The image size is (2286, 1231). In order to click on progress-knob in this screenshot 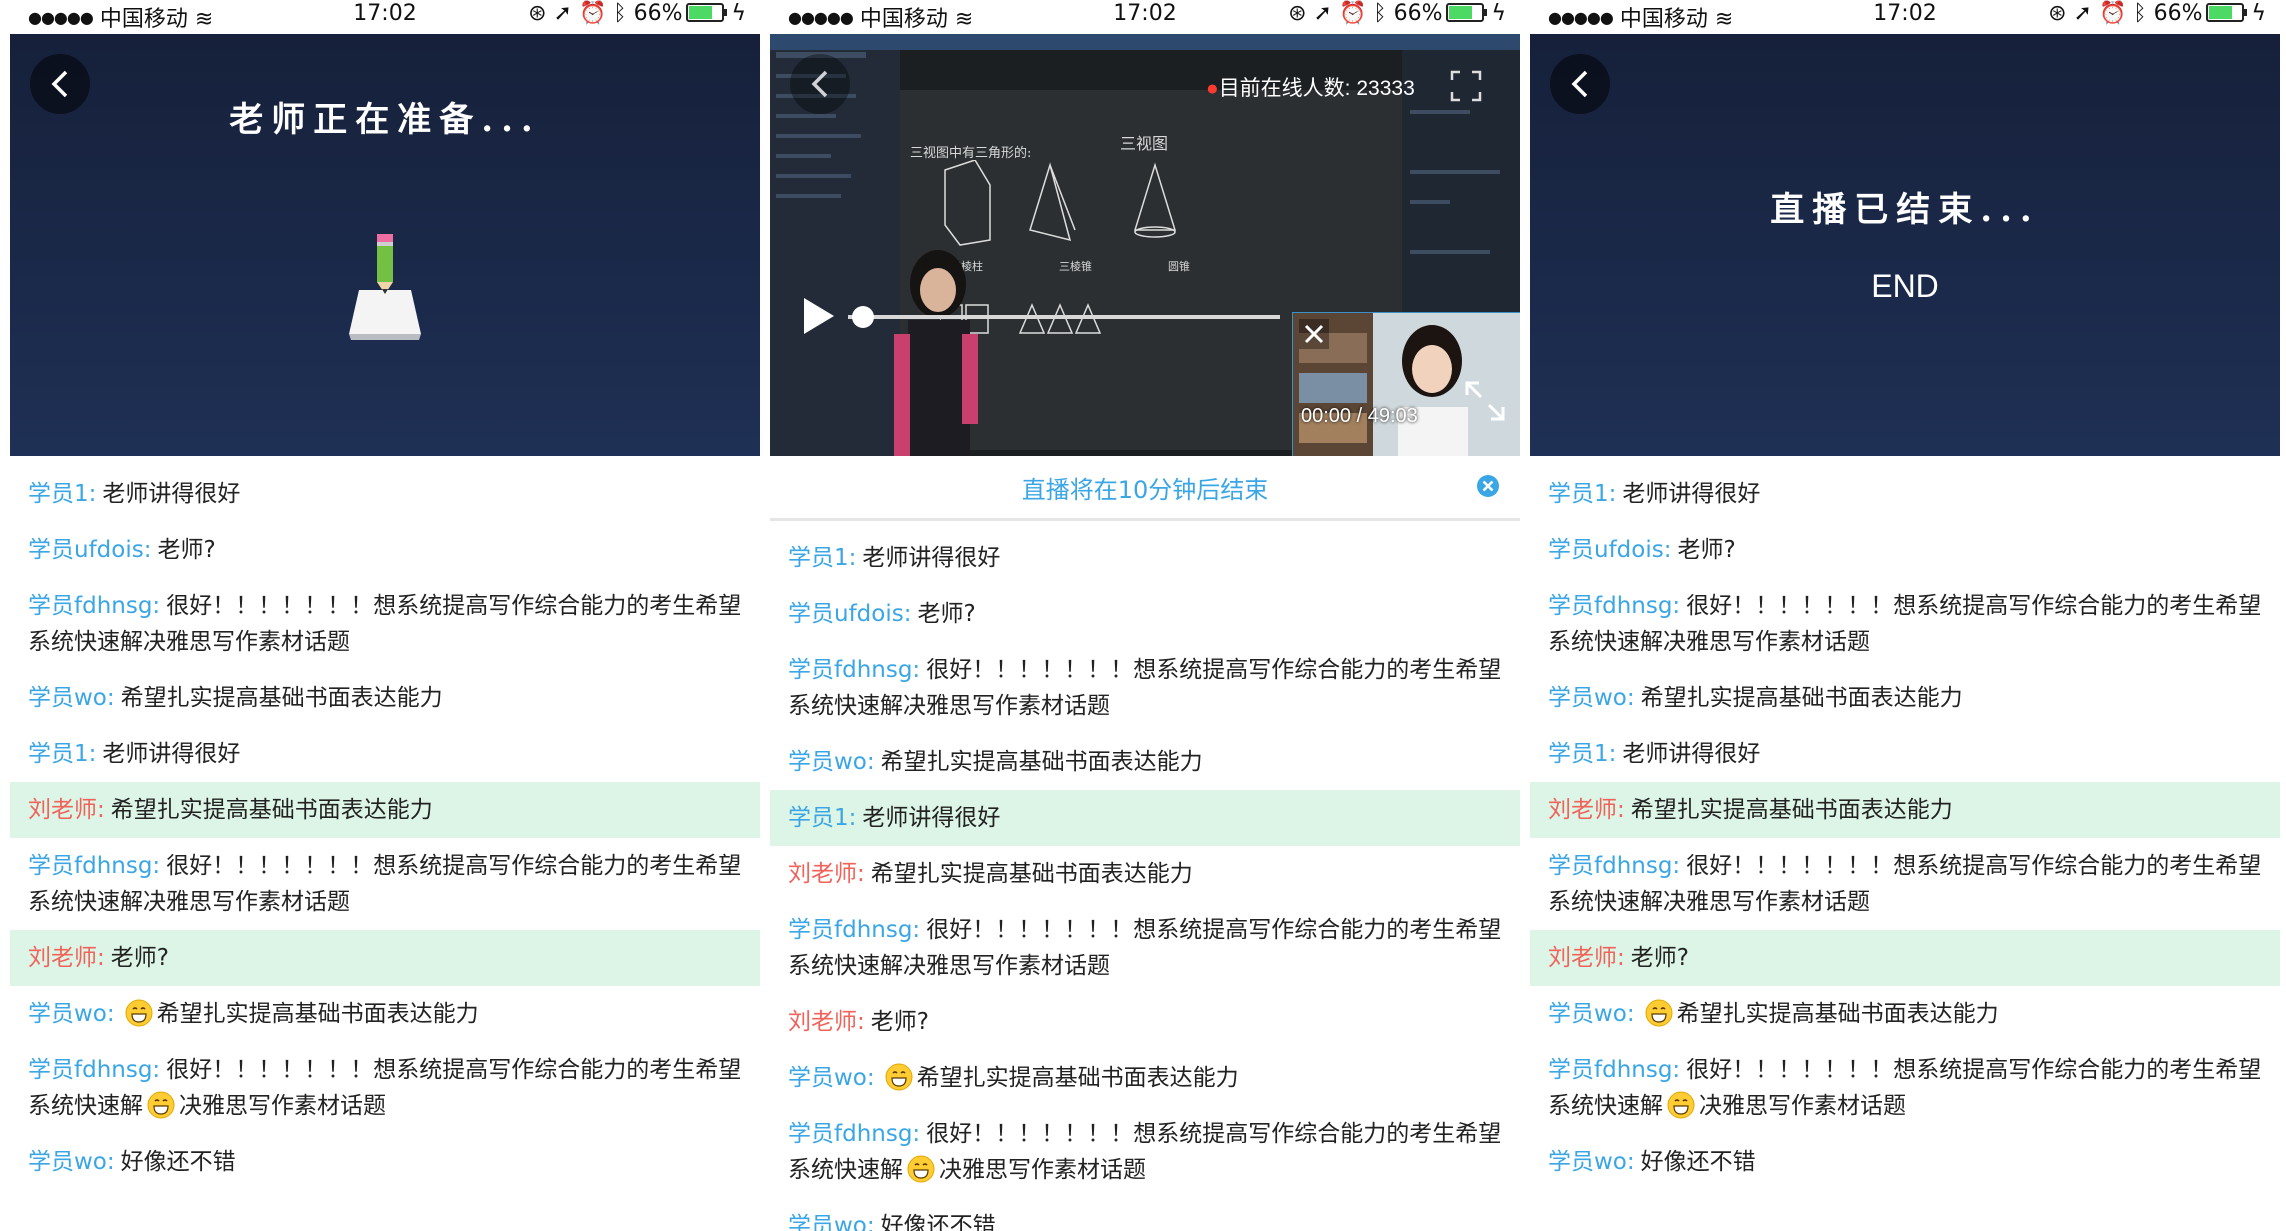, I will do `click(863, 317)`.